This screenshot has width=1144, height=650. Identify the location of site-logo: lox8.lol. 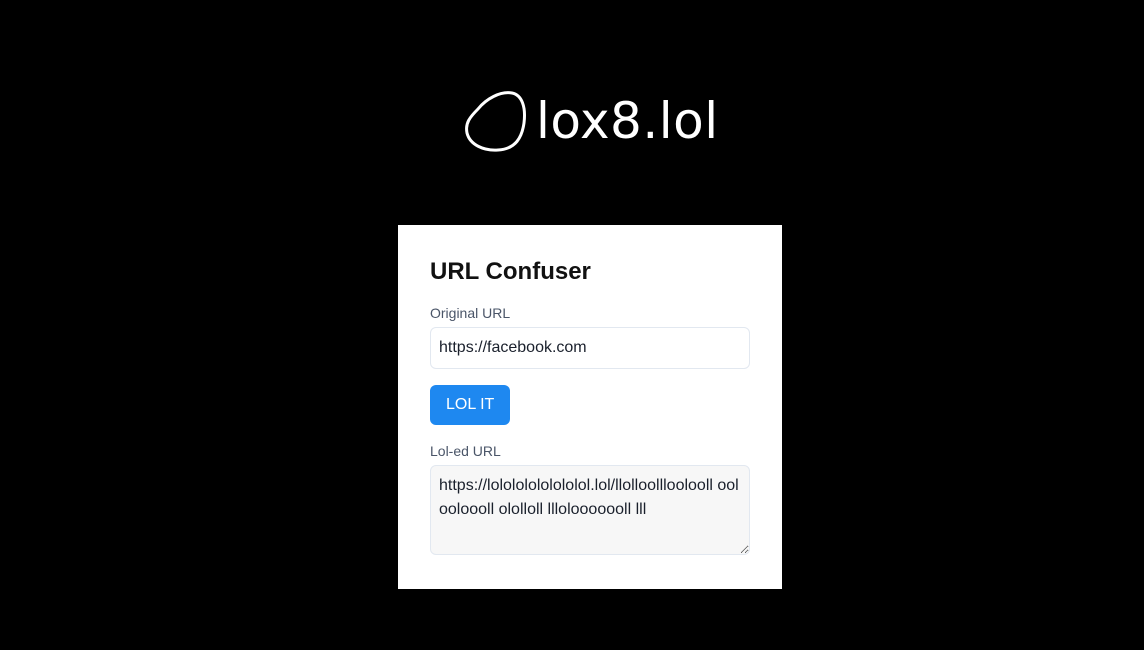
(591, 121).